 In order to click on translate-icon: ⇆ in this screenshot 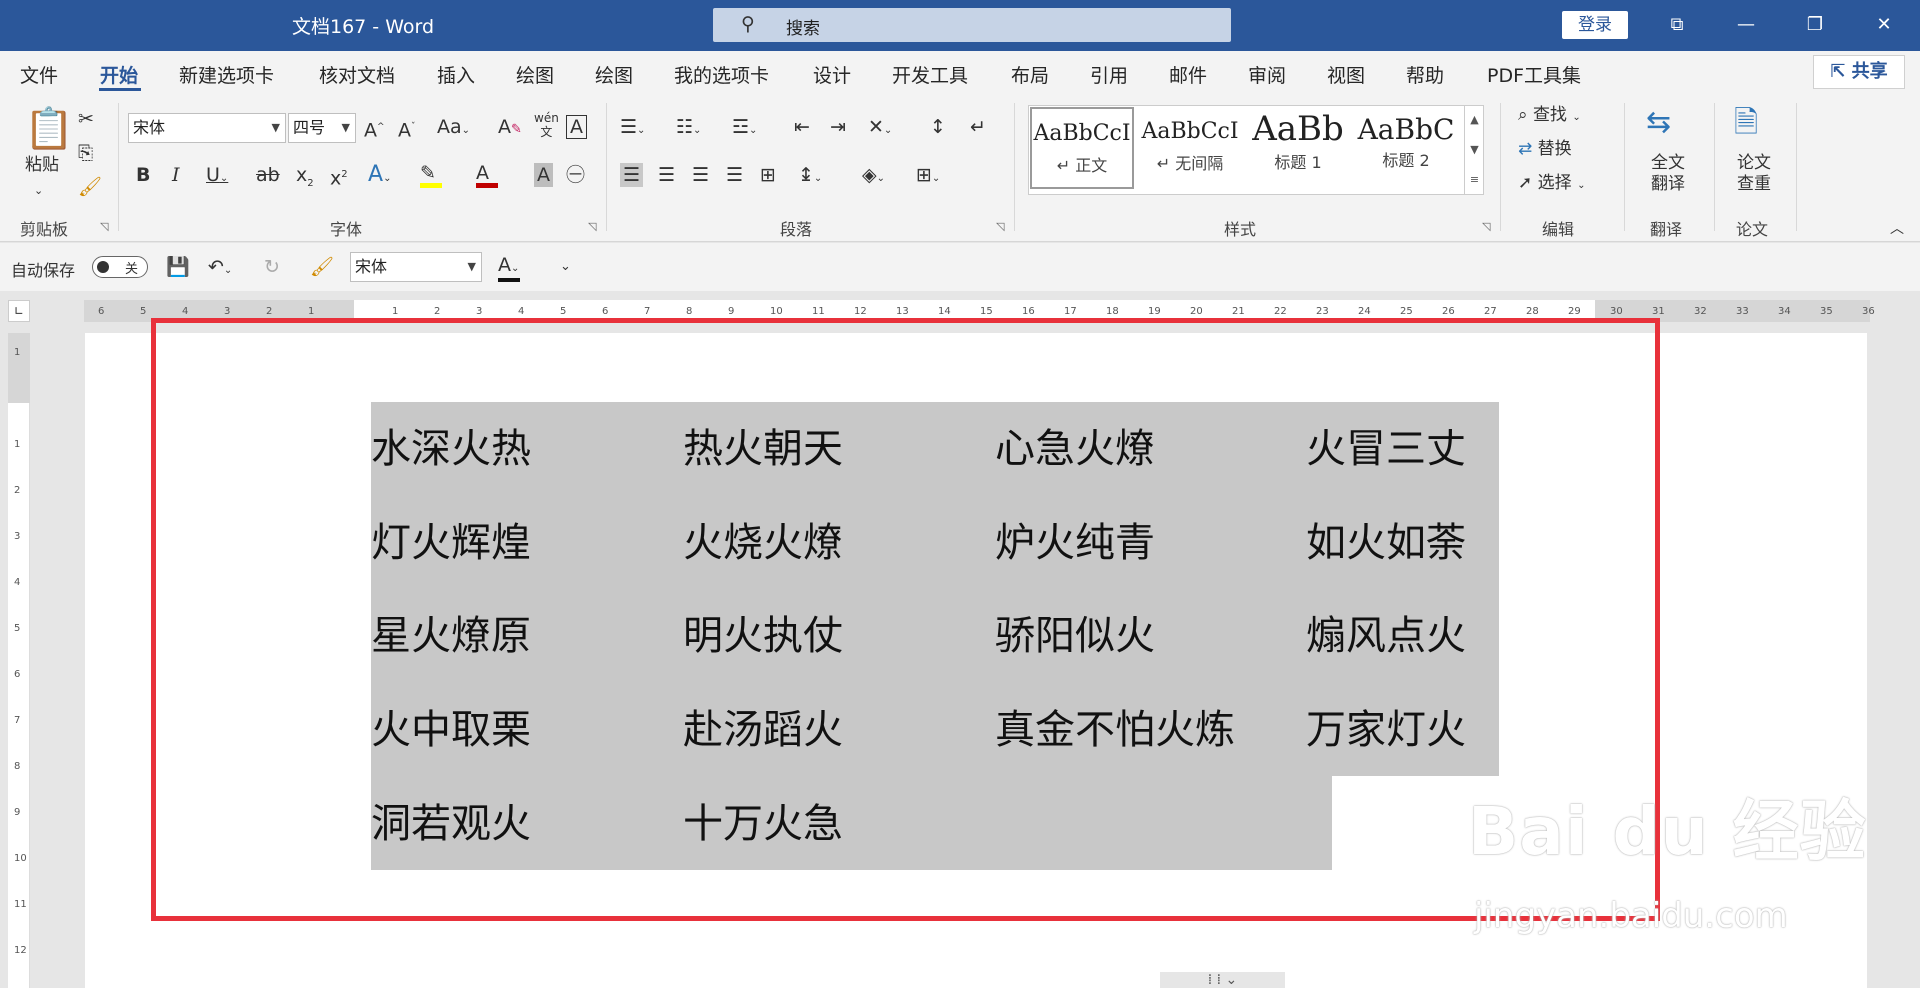, I will do `click(1658, 123)`.